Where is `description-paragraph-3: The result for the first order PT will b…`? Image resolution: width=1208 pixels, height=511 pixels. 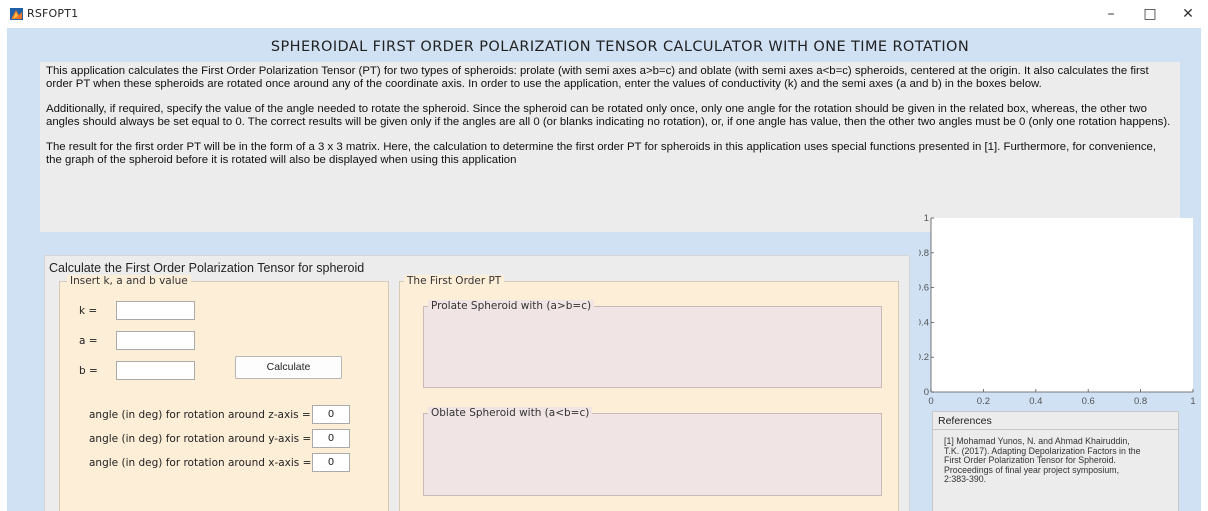 description-paragraph-3: The result for the first order PT will b… is located at coordinates (601, 153).